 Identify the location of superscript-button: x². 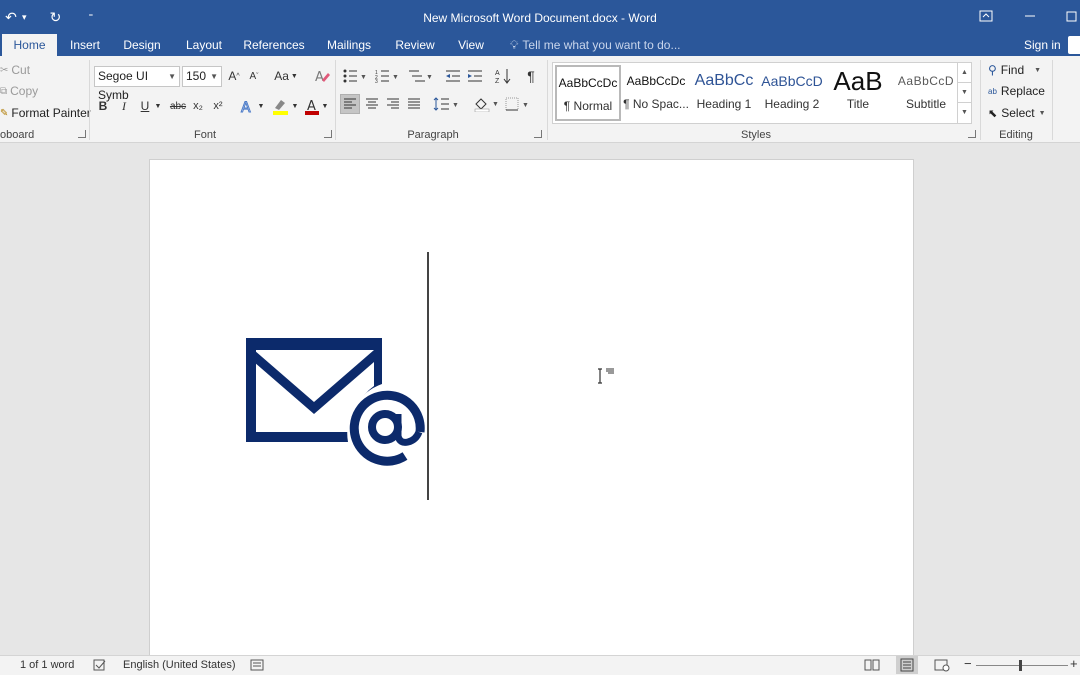
(218, 106).